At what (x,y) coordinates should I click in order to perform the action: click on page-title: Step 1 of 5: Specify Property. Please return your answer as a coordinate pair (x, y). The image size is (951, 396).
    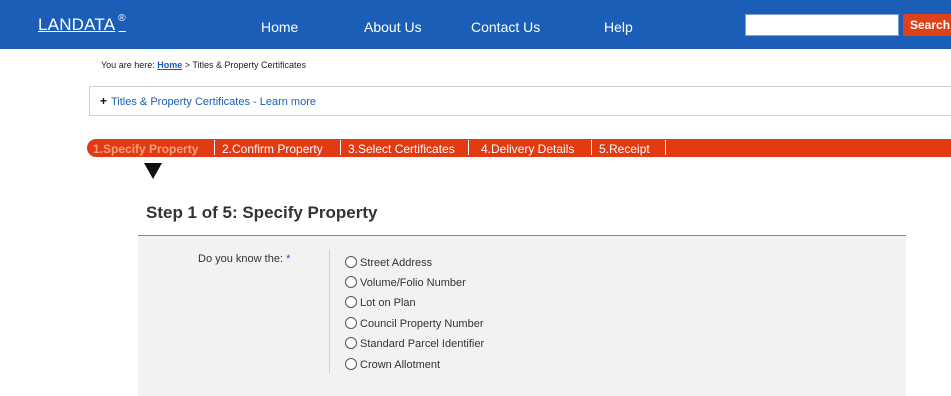
    Looking at the image, I should click on (262, 212).